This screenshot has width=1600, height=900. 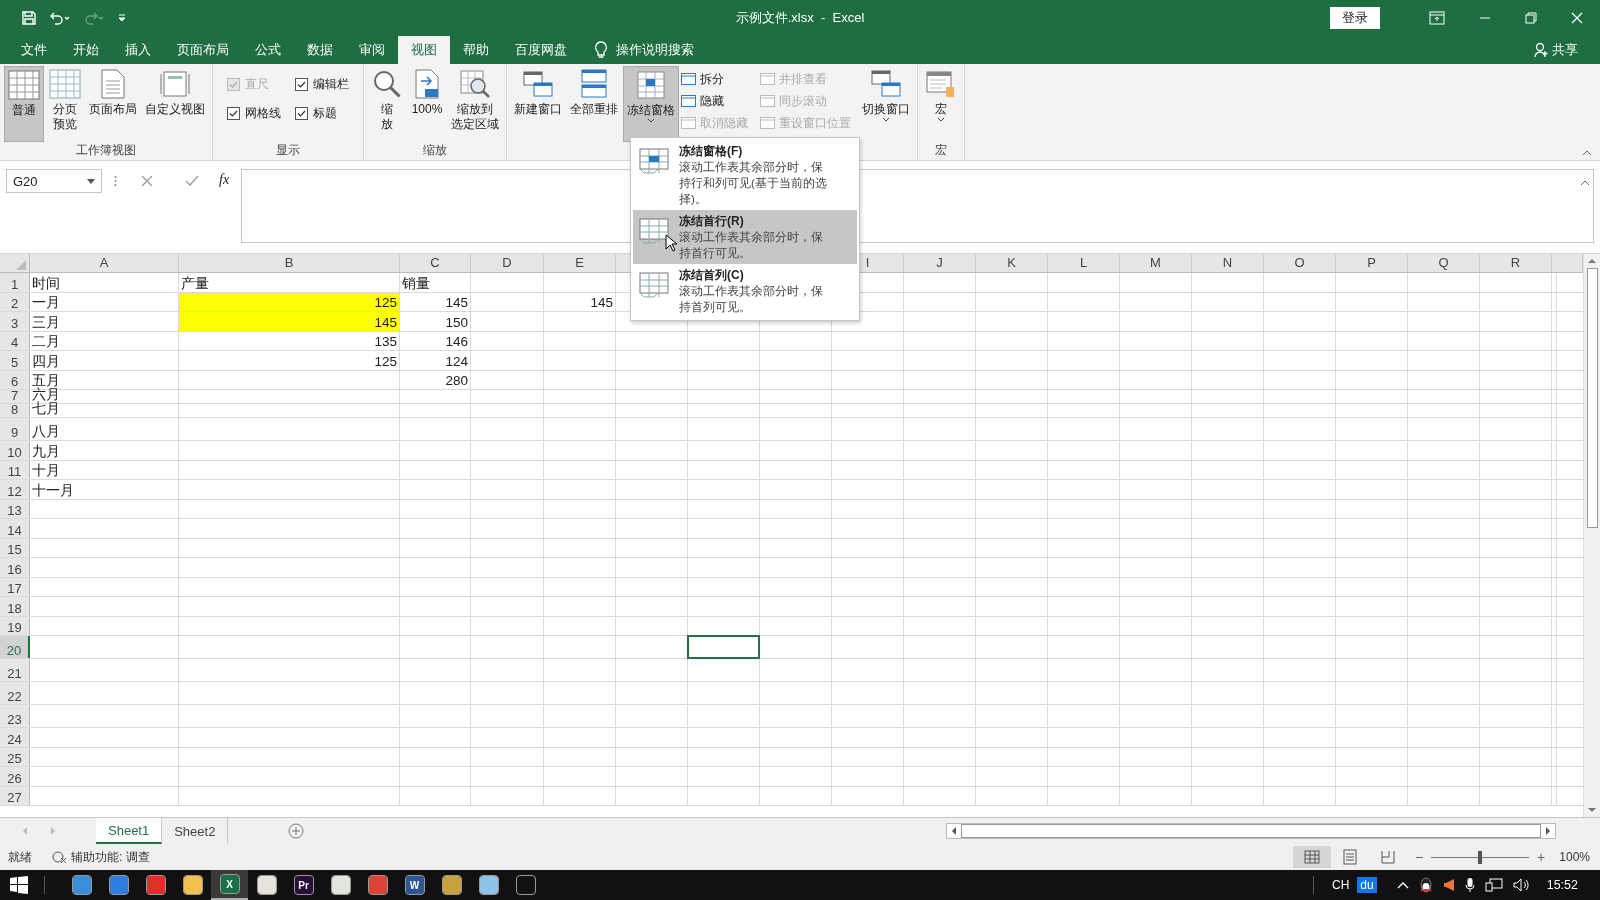 I want to click on megaphone-icon, so click(x=1448, y=885).